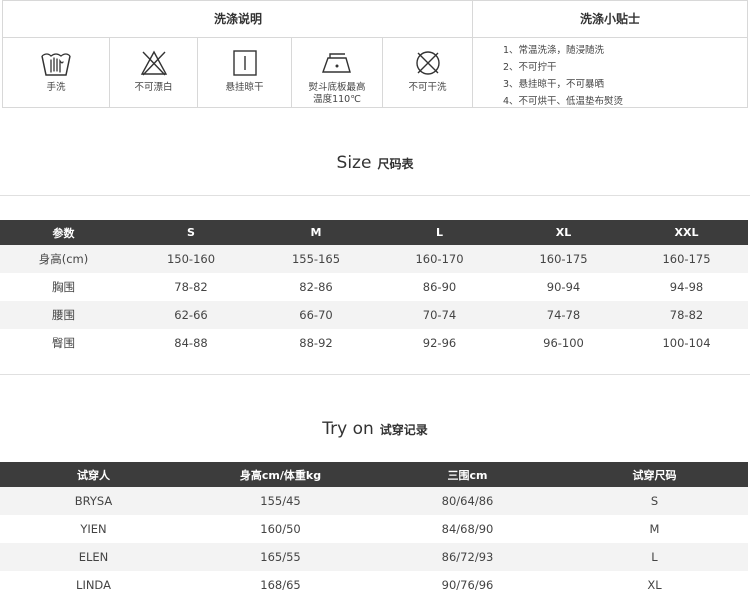  What do you see at coordinates (63, 287) in the screenshot?
I see `table-cell: 胸围` at bounding box center [63, 287].